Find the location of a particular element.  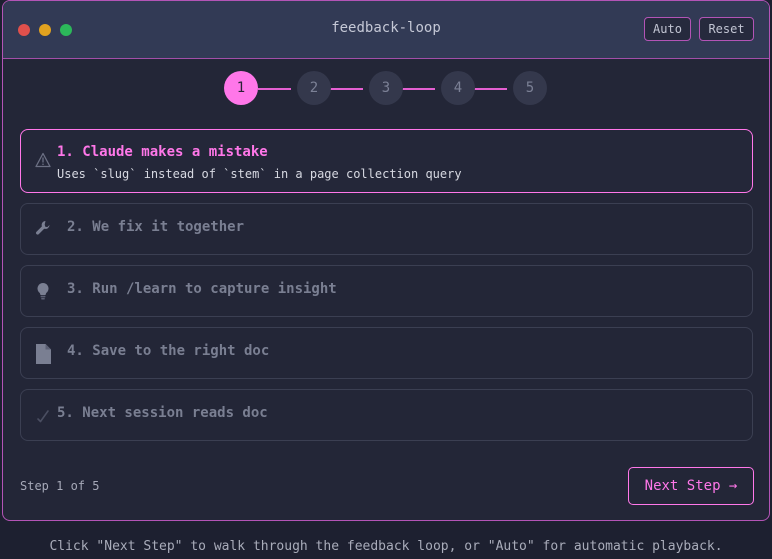

step-card-title: 2. We fix it together is located at coordinates (156, 227).